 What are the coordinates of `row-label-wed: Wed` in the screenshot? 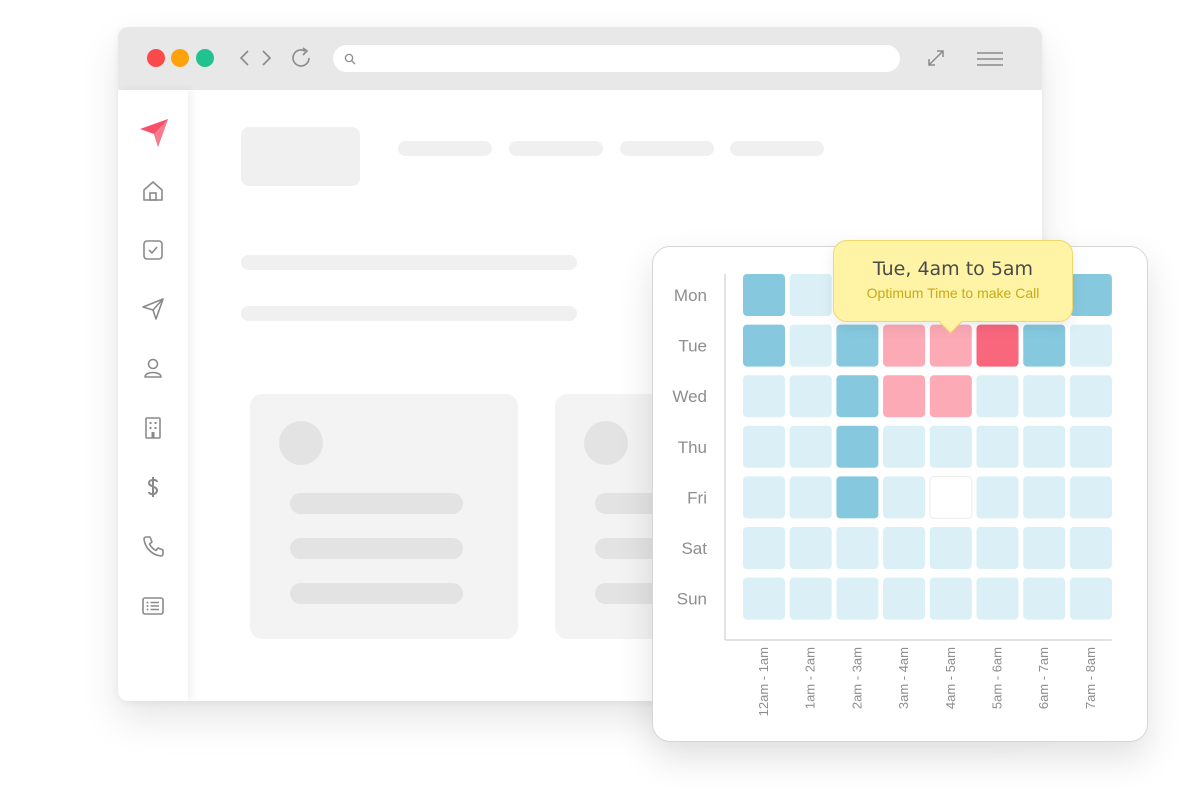 It's located at (689, 396).